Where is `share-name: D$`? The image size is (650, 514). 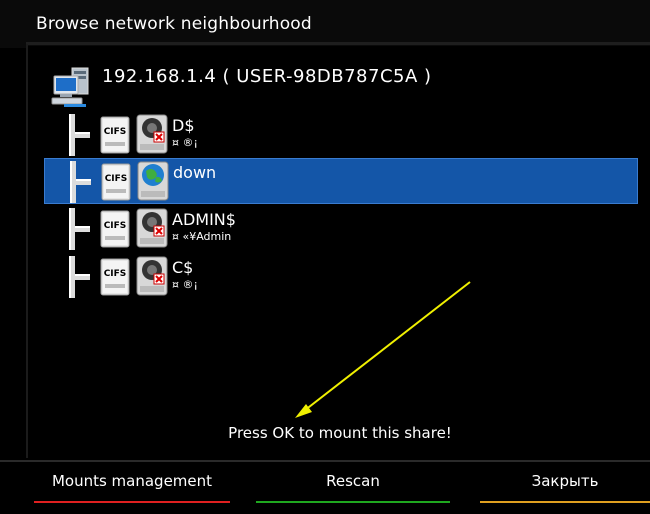 share-name: D$ is located at coordinates (183, 125).